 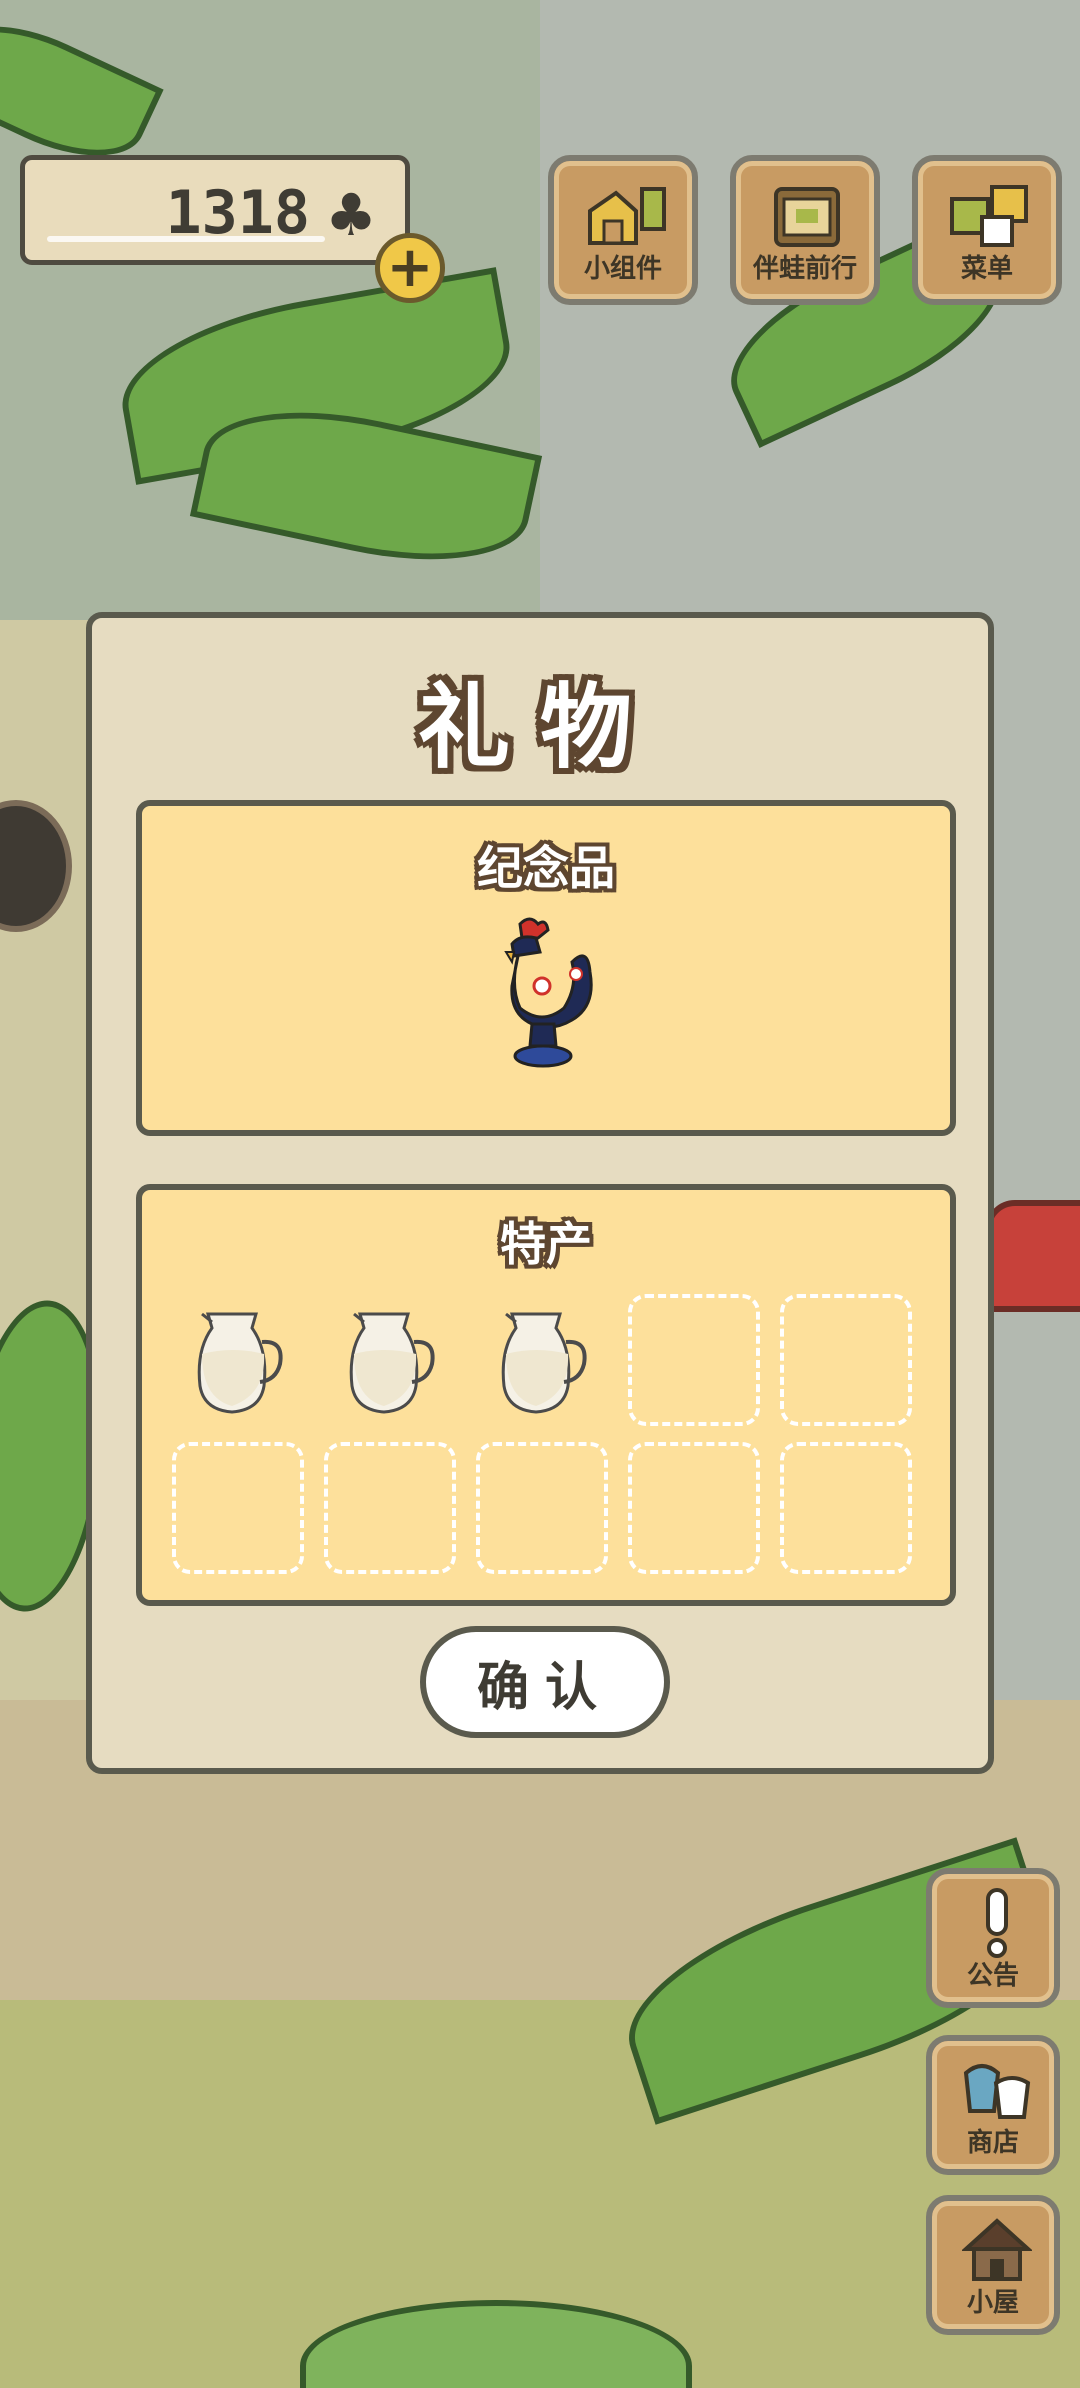 I want to click on clover-counter: 1318 ♣, so click(x=215, y=210).